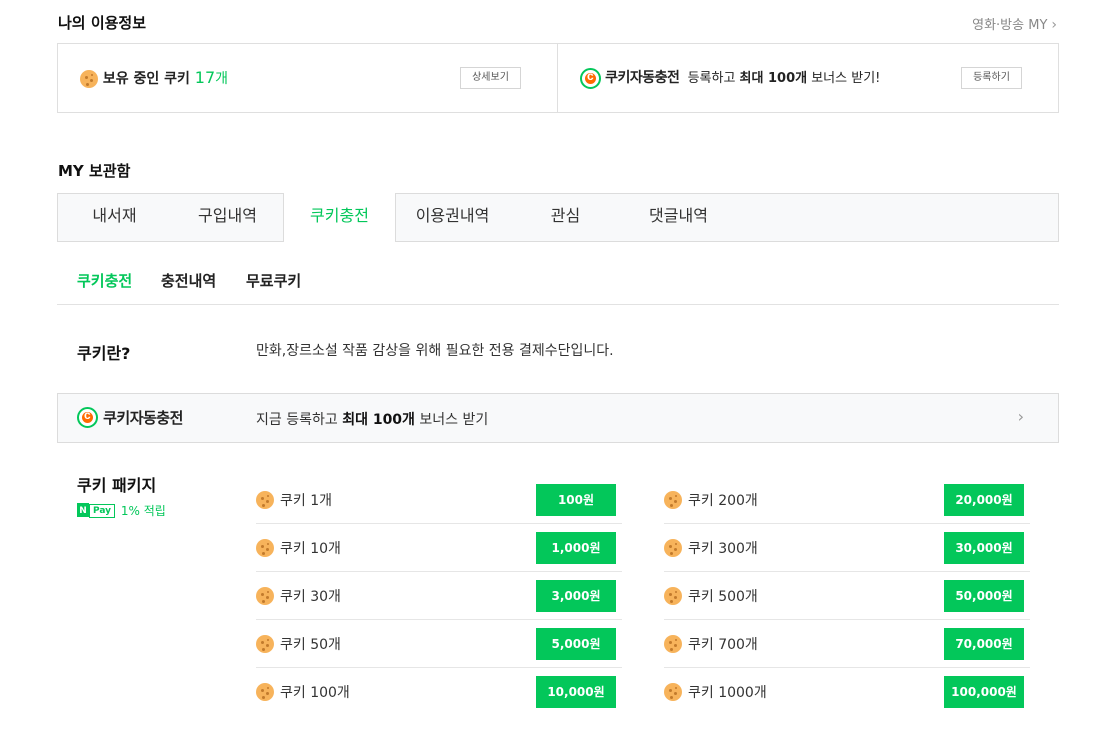 Image resolution: width=1109 pixels, height=754 pixels. What do you see at coordinates (299, 420) in the screenshot?
I see `banner-desc-1: 지금 등록하고` at bounding box center [299, 420].